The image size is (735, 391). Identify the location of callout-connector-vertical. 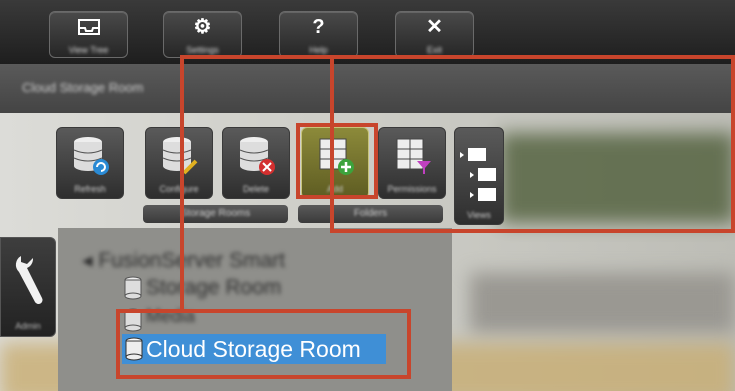
(182, 183).